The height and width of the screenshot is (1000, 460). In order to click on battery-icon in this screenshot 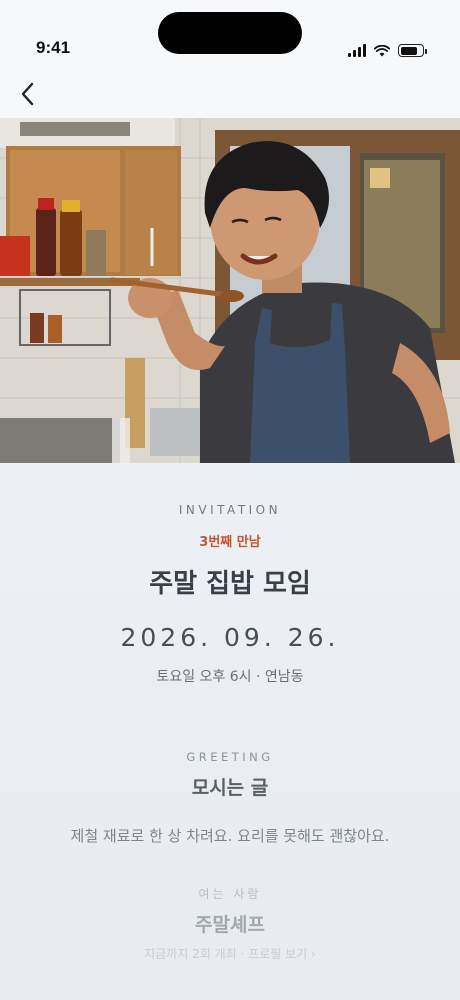, I will do `click(412, 50)`.